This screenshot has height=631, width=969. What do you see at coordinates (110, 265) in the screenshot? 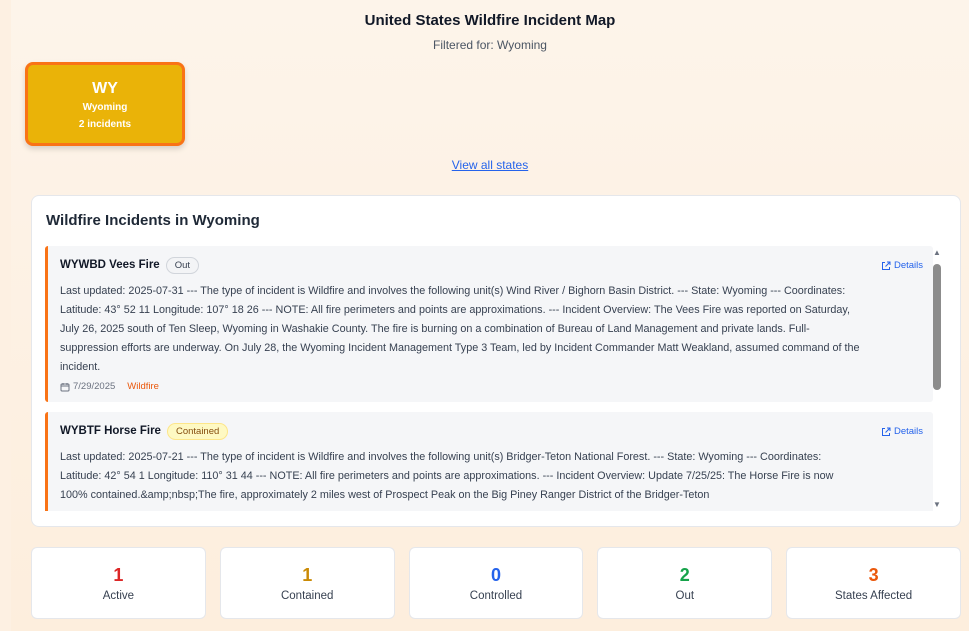
I see `incident-name: WYWBD Vees Fire` at bounding box center [110, 265].